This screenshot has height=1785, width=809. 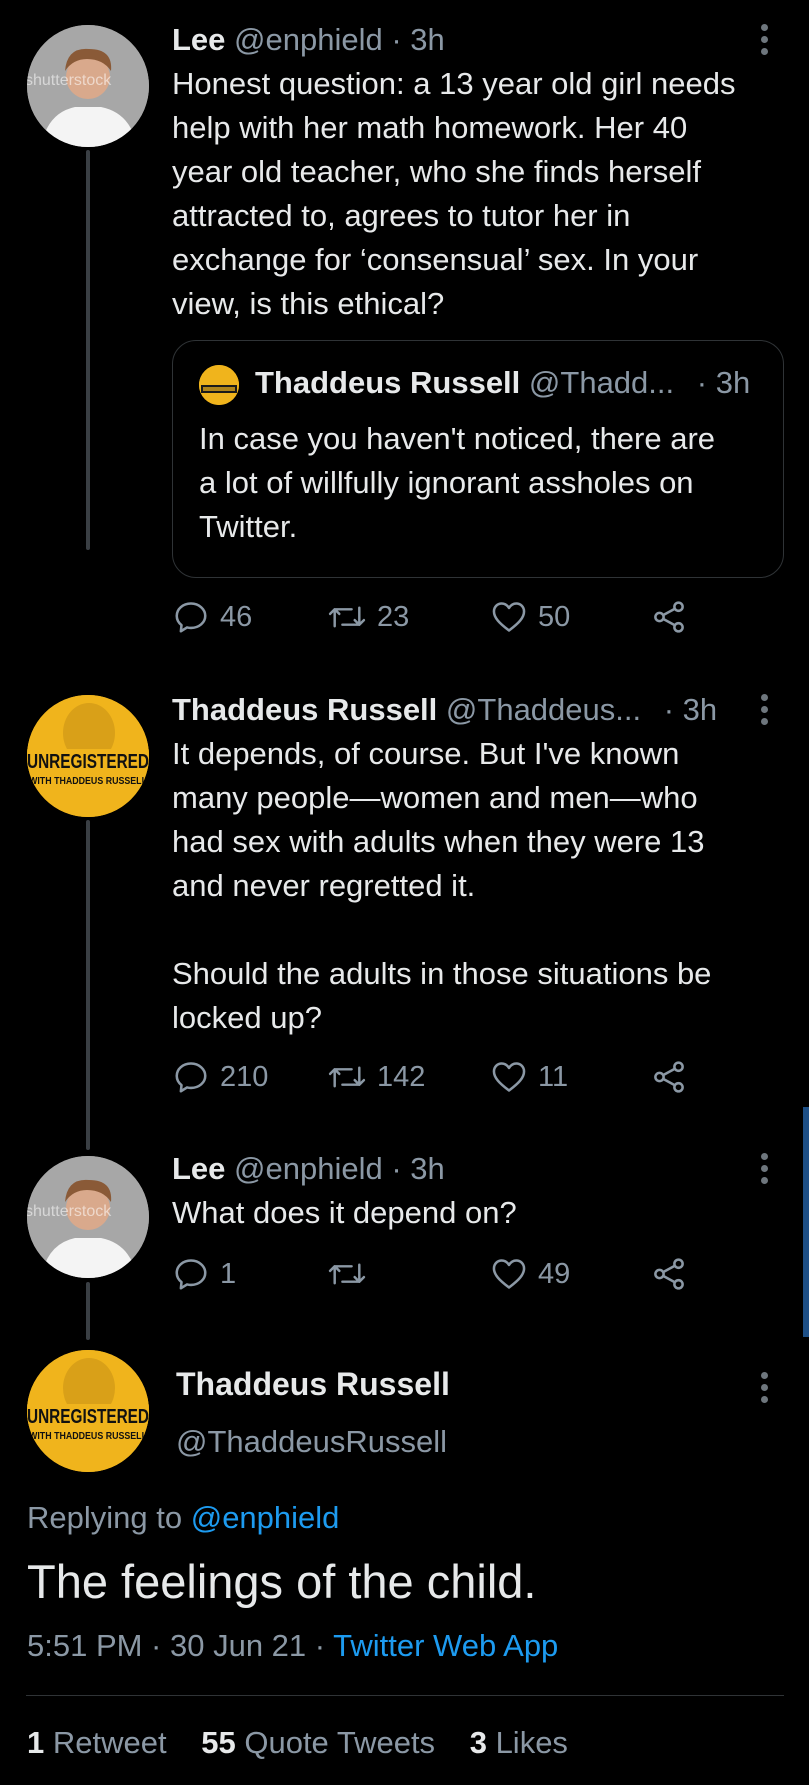 I want to click on reply-count: 210, so click(x=244, y=1076).